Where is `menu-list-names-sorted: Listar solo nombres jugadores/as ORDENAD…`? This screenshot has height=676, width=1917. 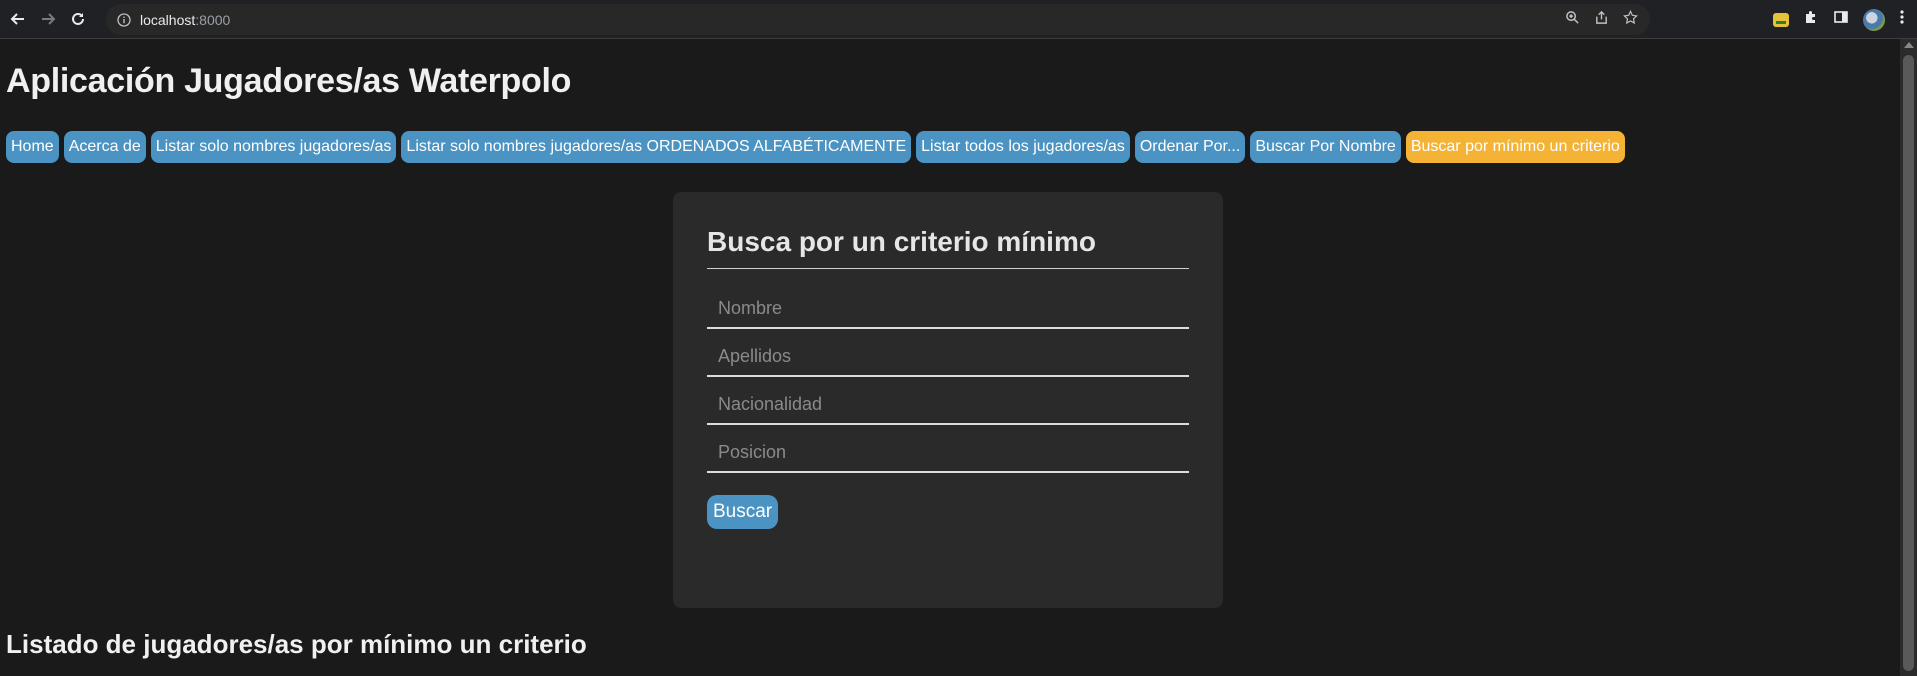 menu-list-names-sorted: Listar solo nombres jugadores/as ORDENAD… is located at coordinates (656, 147).